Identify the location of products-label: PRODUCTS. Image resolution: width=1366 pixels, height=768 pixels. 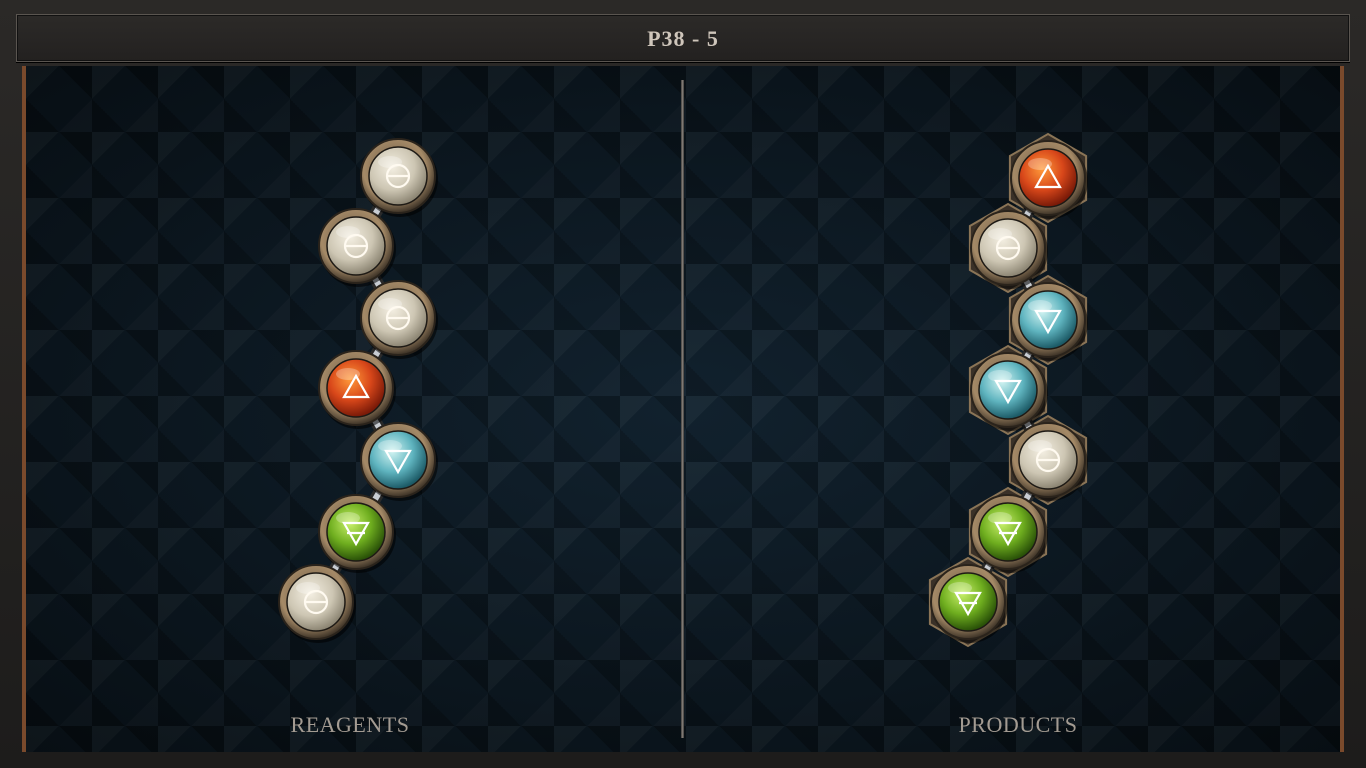
(1018, 724).